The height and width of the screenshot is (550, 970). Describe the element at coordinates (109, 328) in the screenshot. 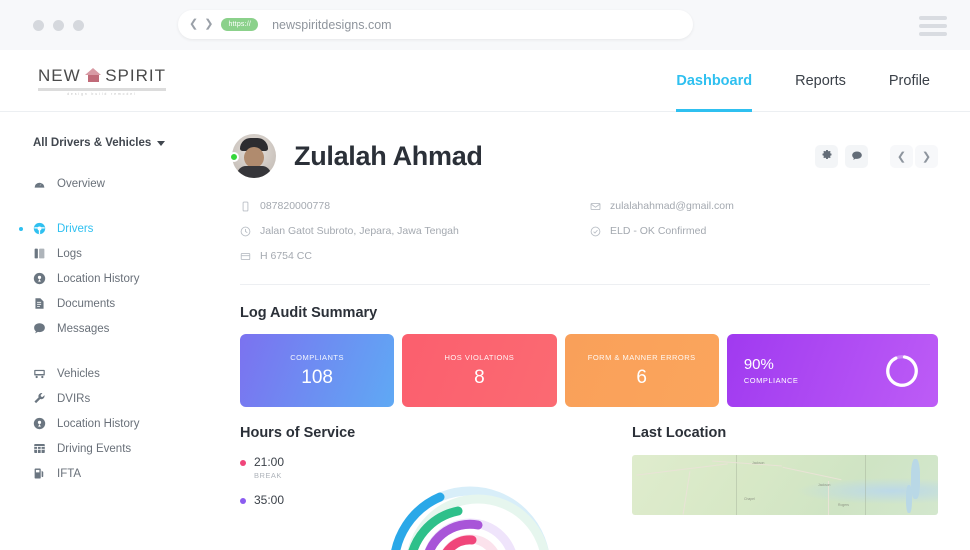

I see `sidebar-item-messages: Messages` at that location.